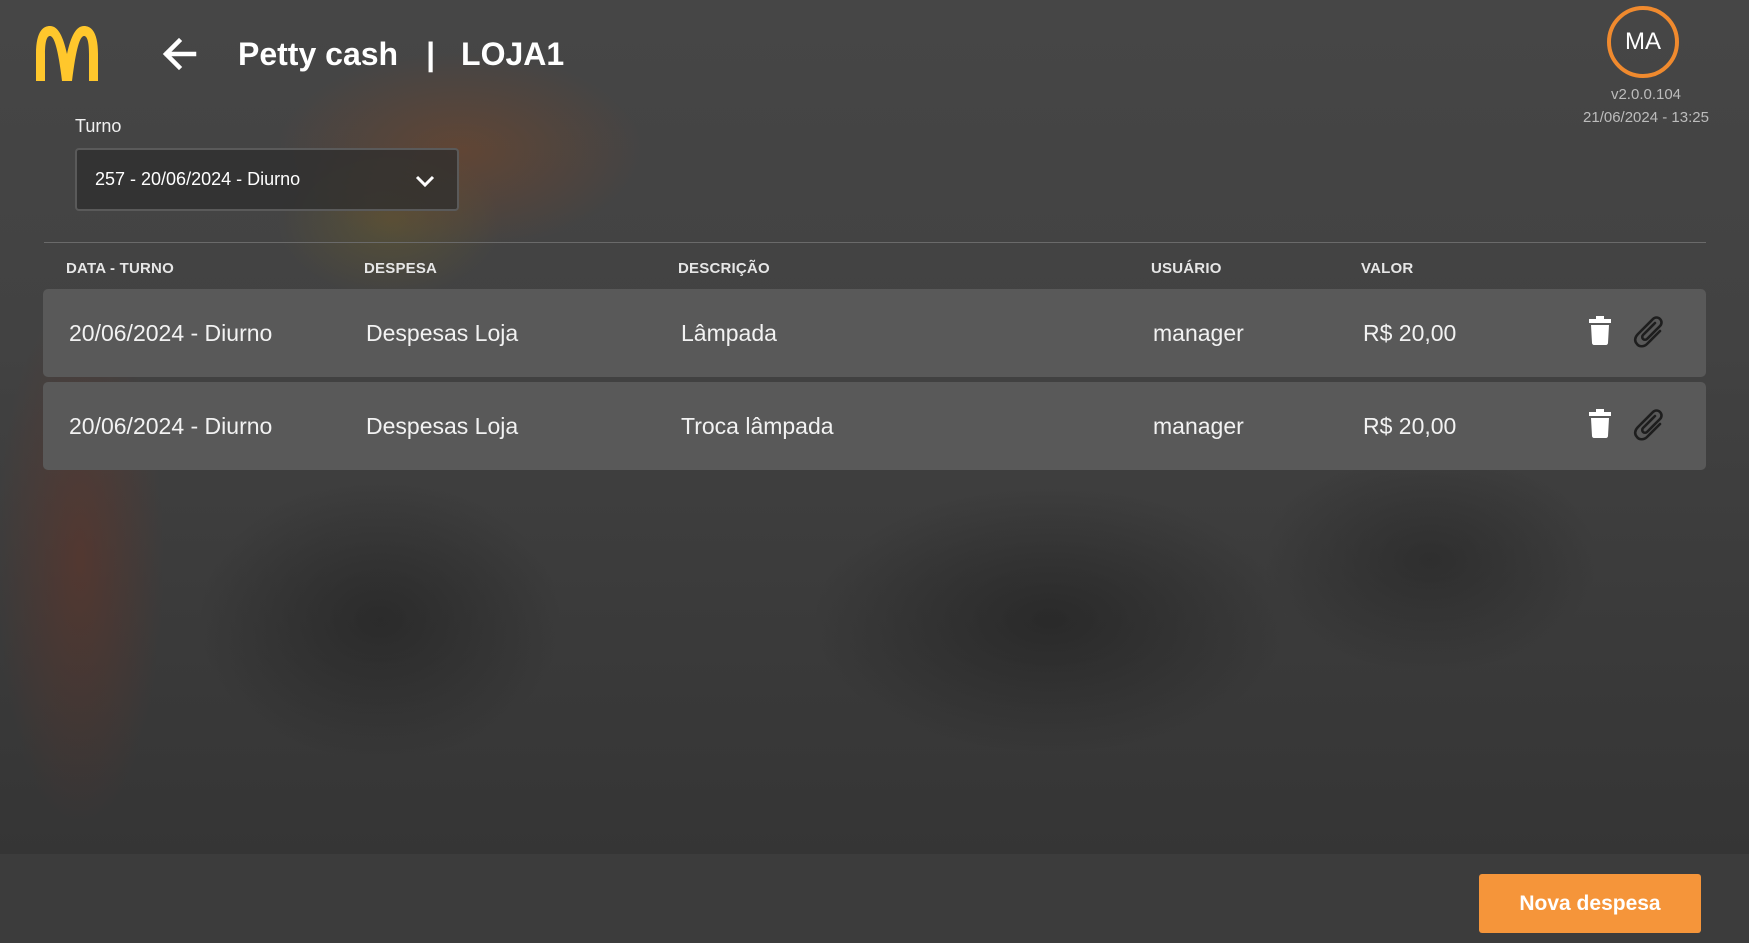 Image resolution: width=1749 pixels, height=943 pixels. Describe the element at coordinates (120, 268) in the screenshot. I see `column-header-data-turno: DATA - TURNO` at that location.